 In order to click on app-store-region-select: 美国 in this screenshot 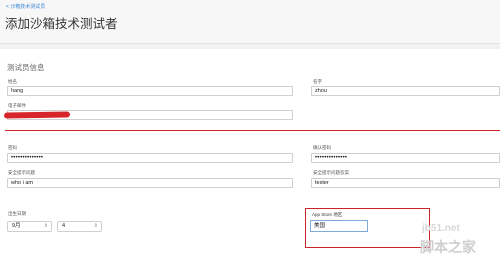, I will do `click(339, 226)`.